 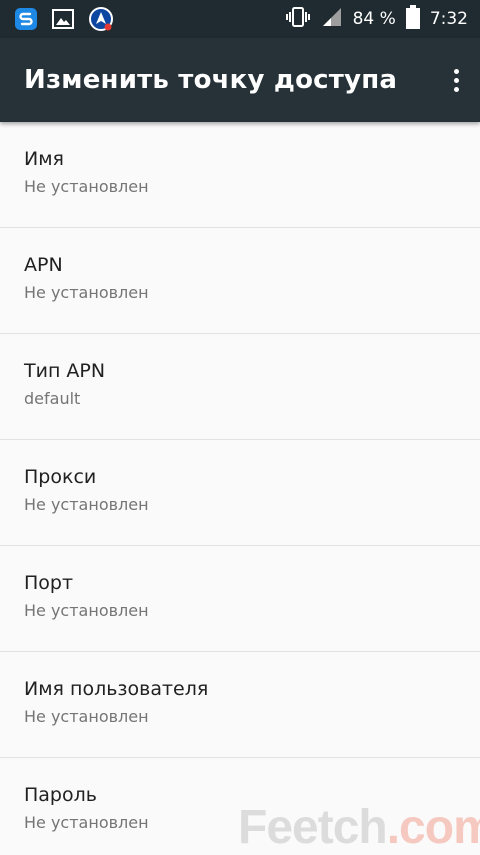 I want to click on system-icons: 84 % 7:32, so click(x=371, y=19).